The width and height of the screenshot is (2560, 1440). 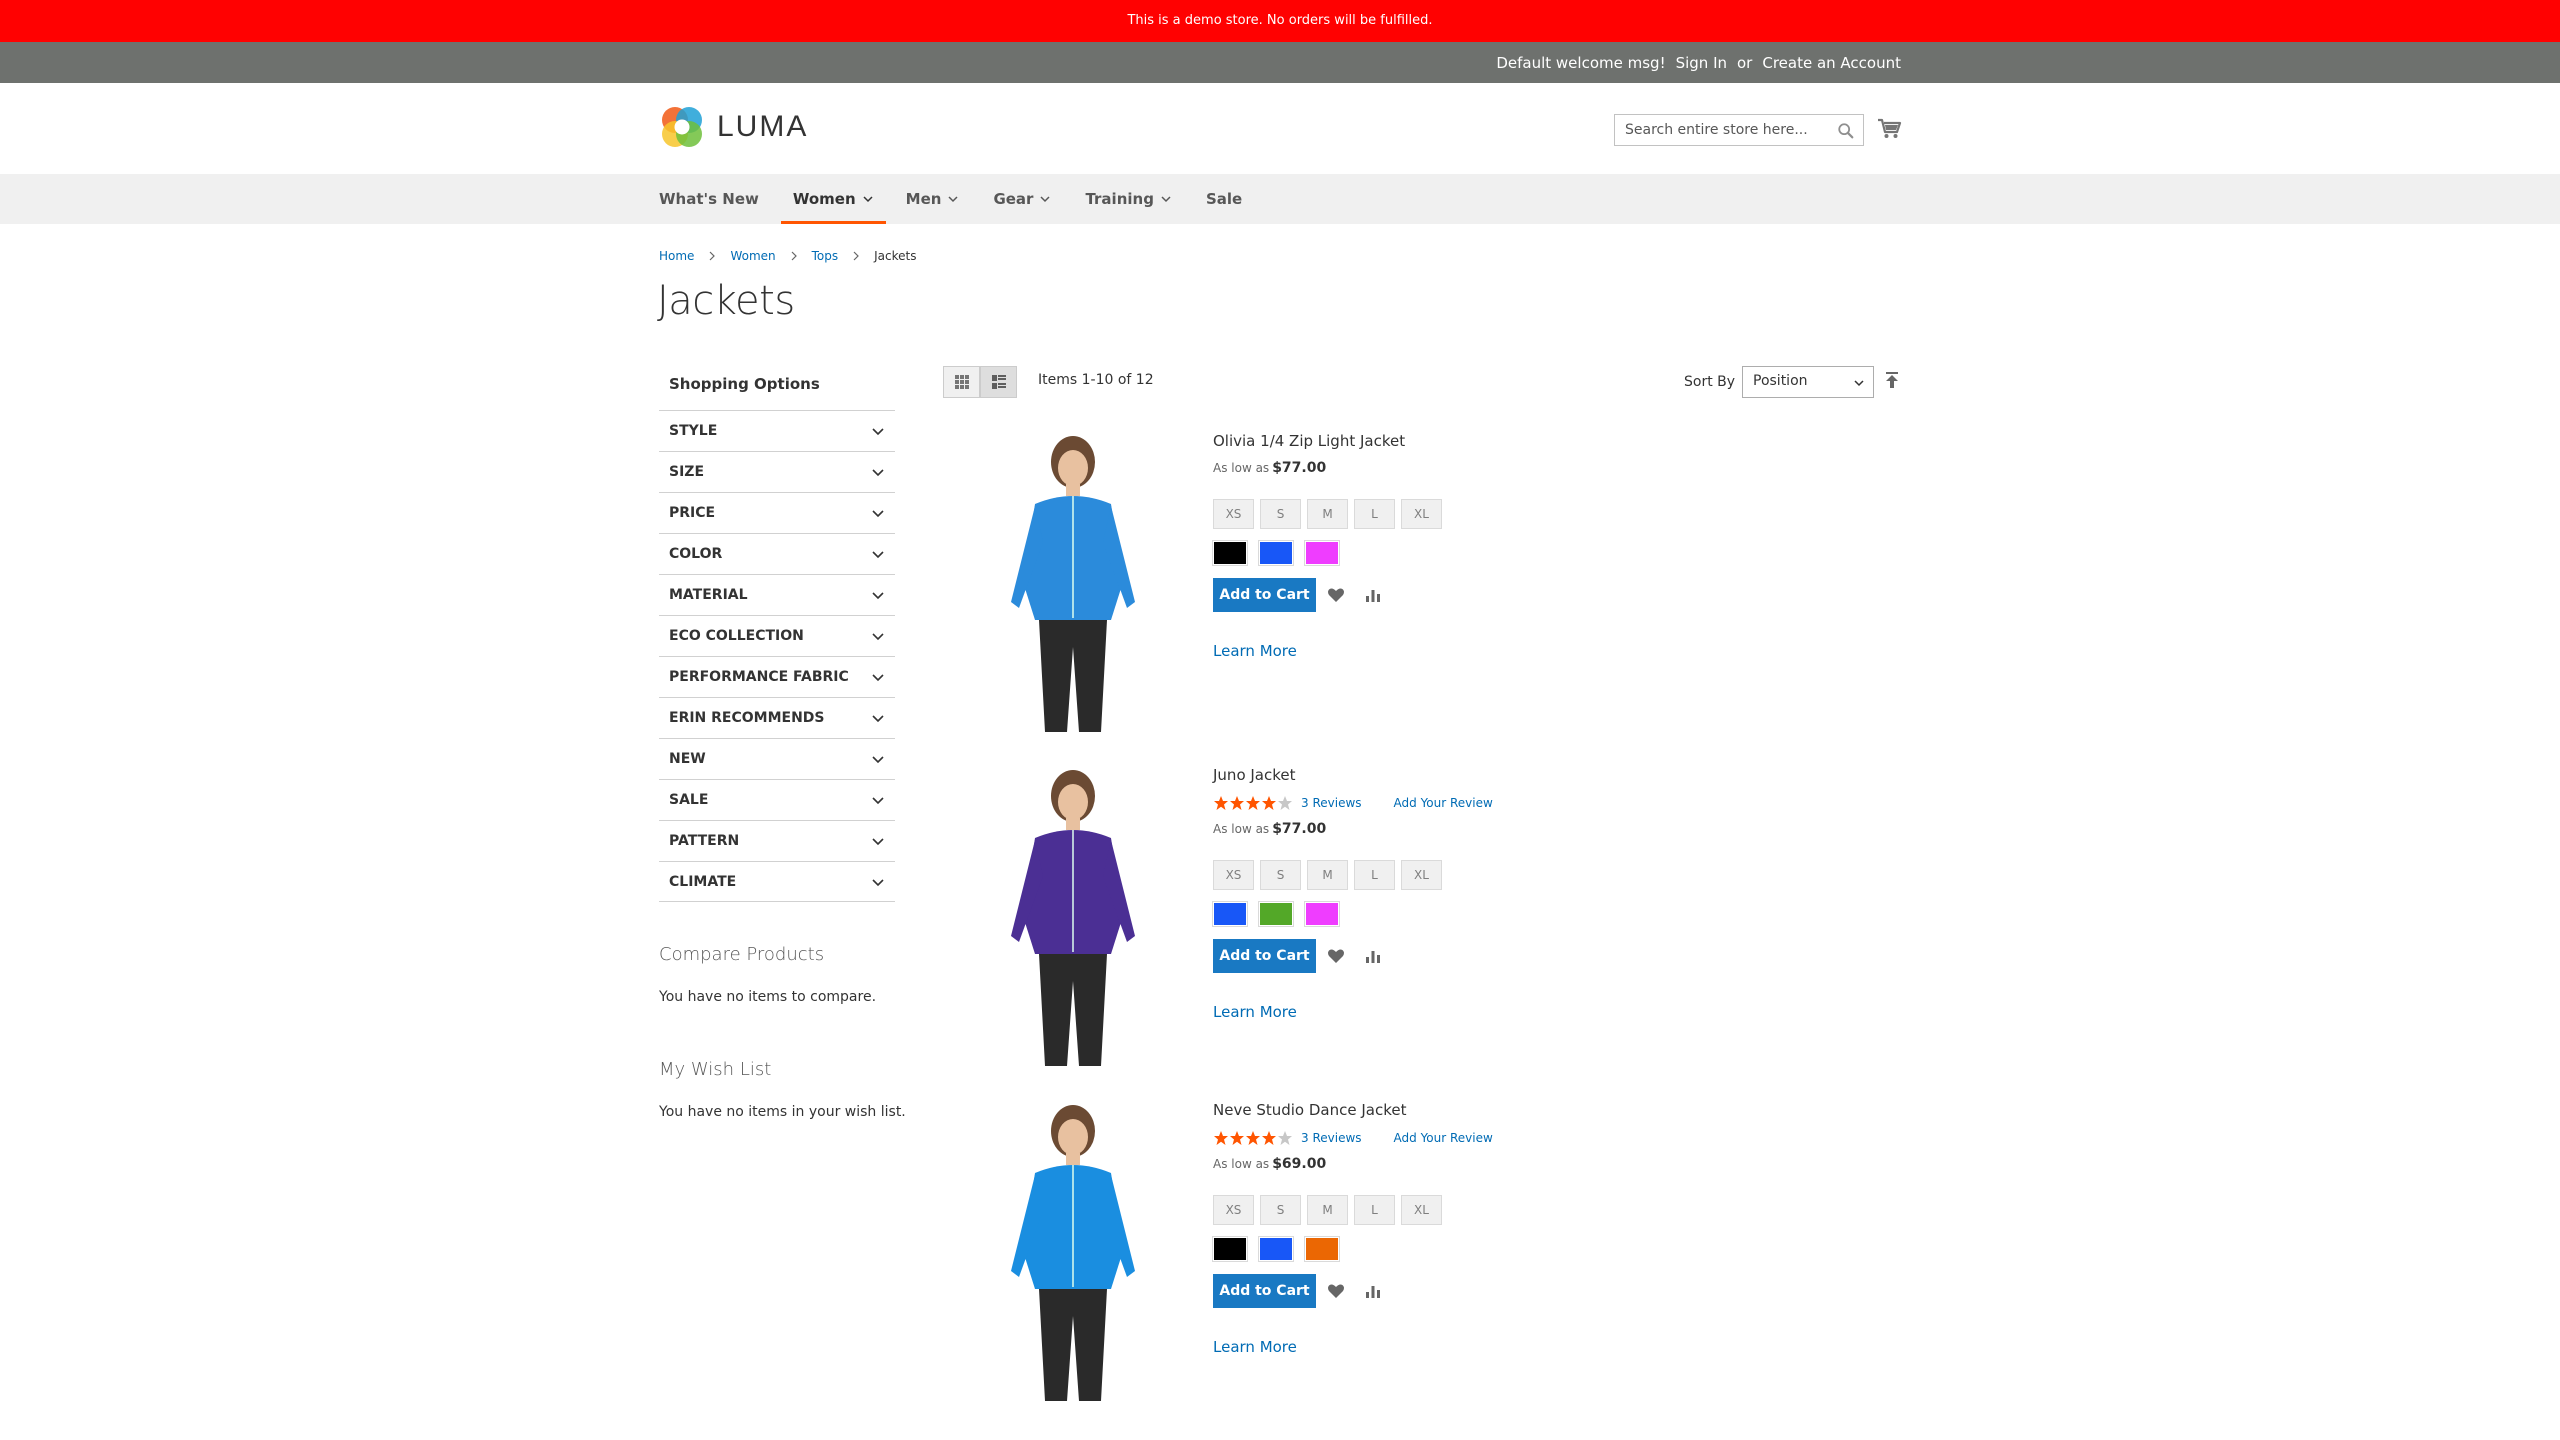 I want to click on nav-label: Sale, so click(x=1224, y=199).